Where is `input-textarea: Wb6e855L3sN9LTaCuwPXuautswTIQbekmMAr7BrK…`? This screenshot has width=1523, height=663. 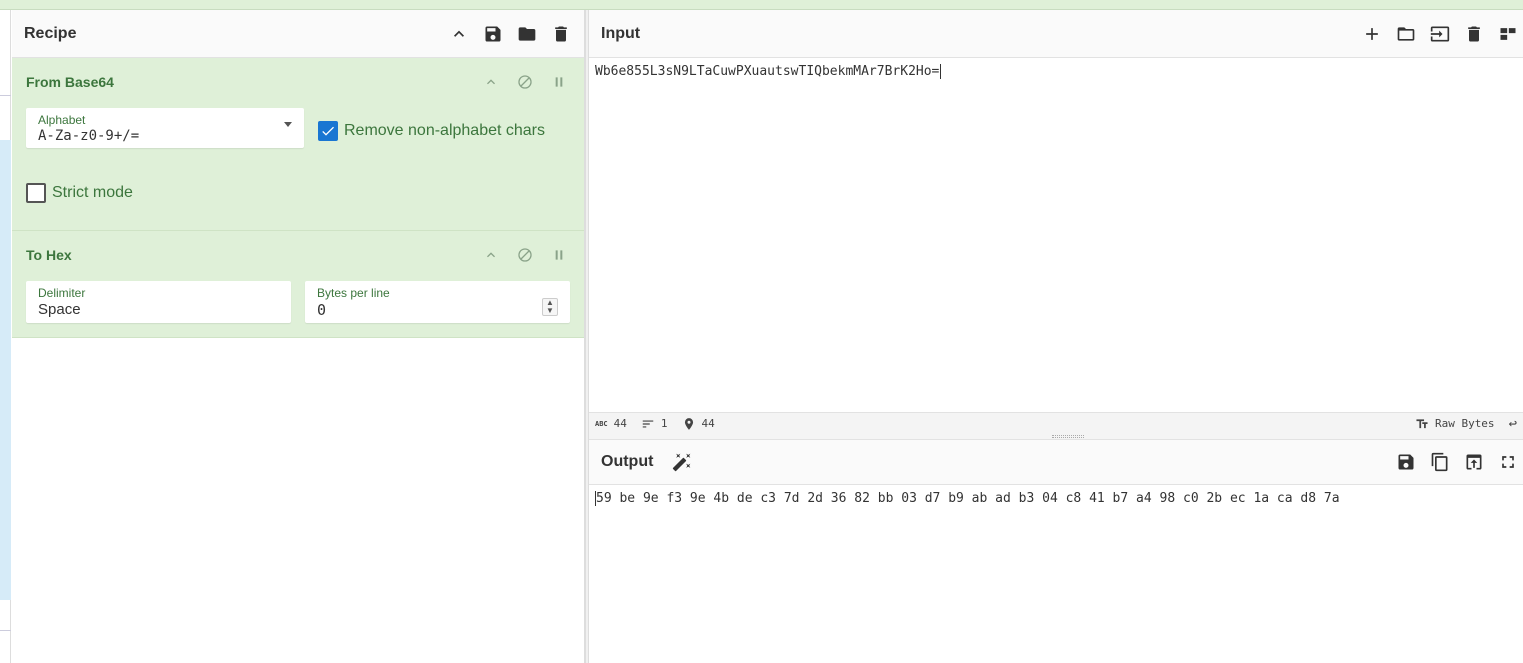 input-textarea: Wb6e855L3sN9LTaCuwPXuautswTIQbekmMAr7BrK… is located at coordinates (1056, 71).